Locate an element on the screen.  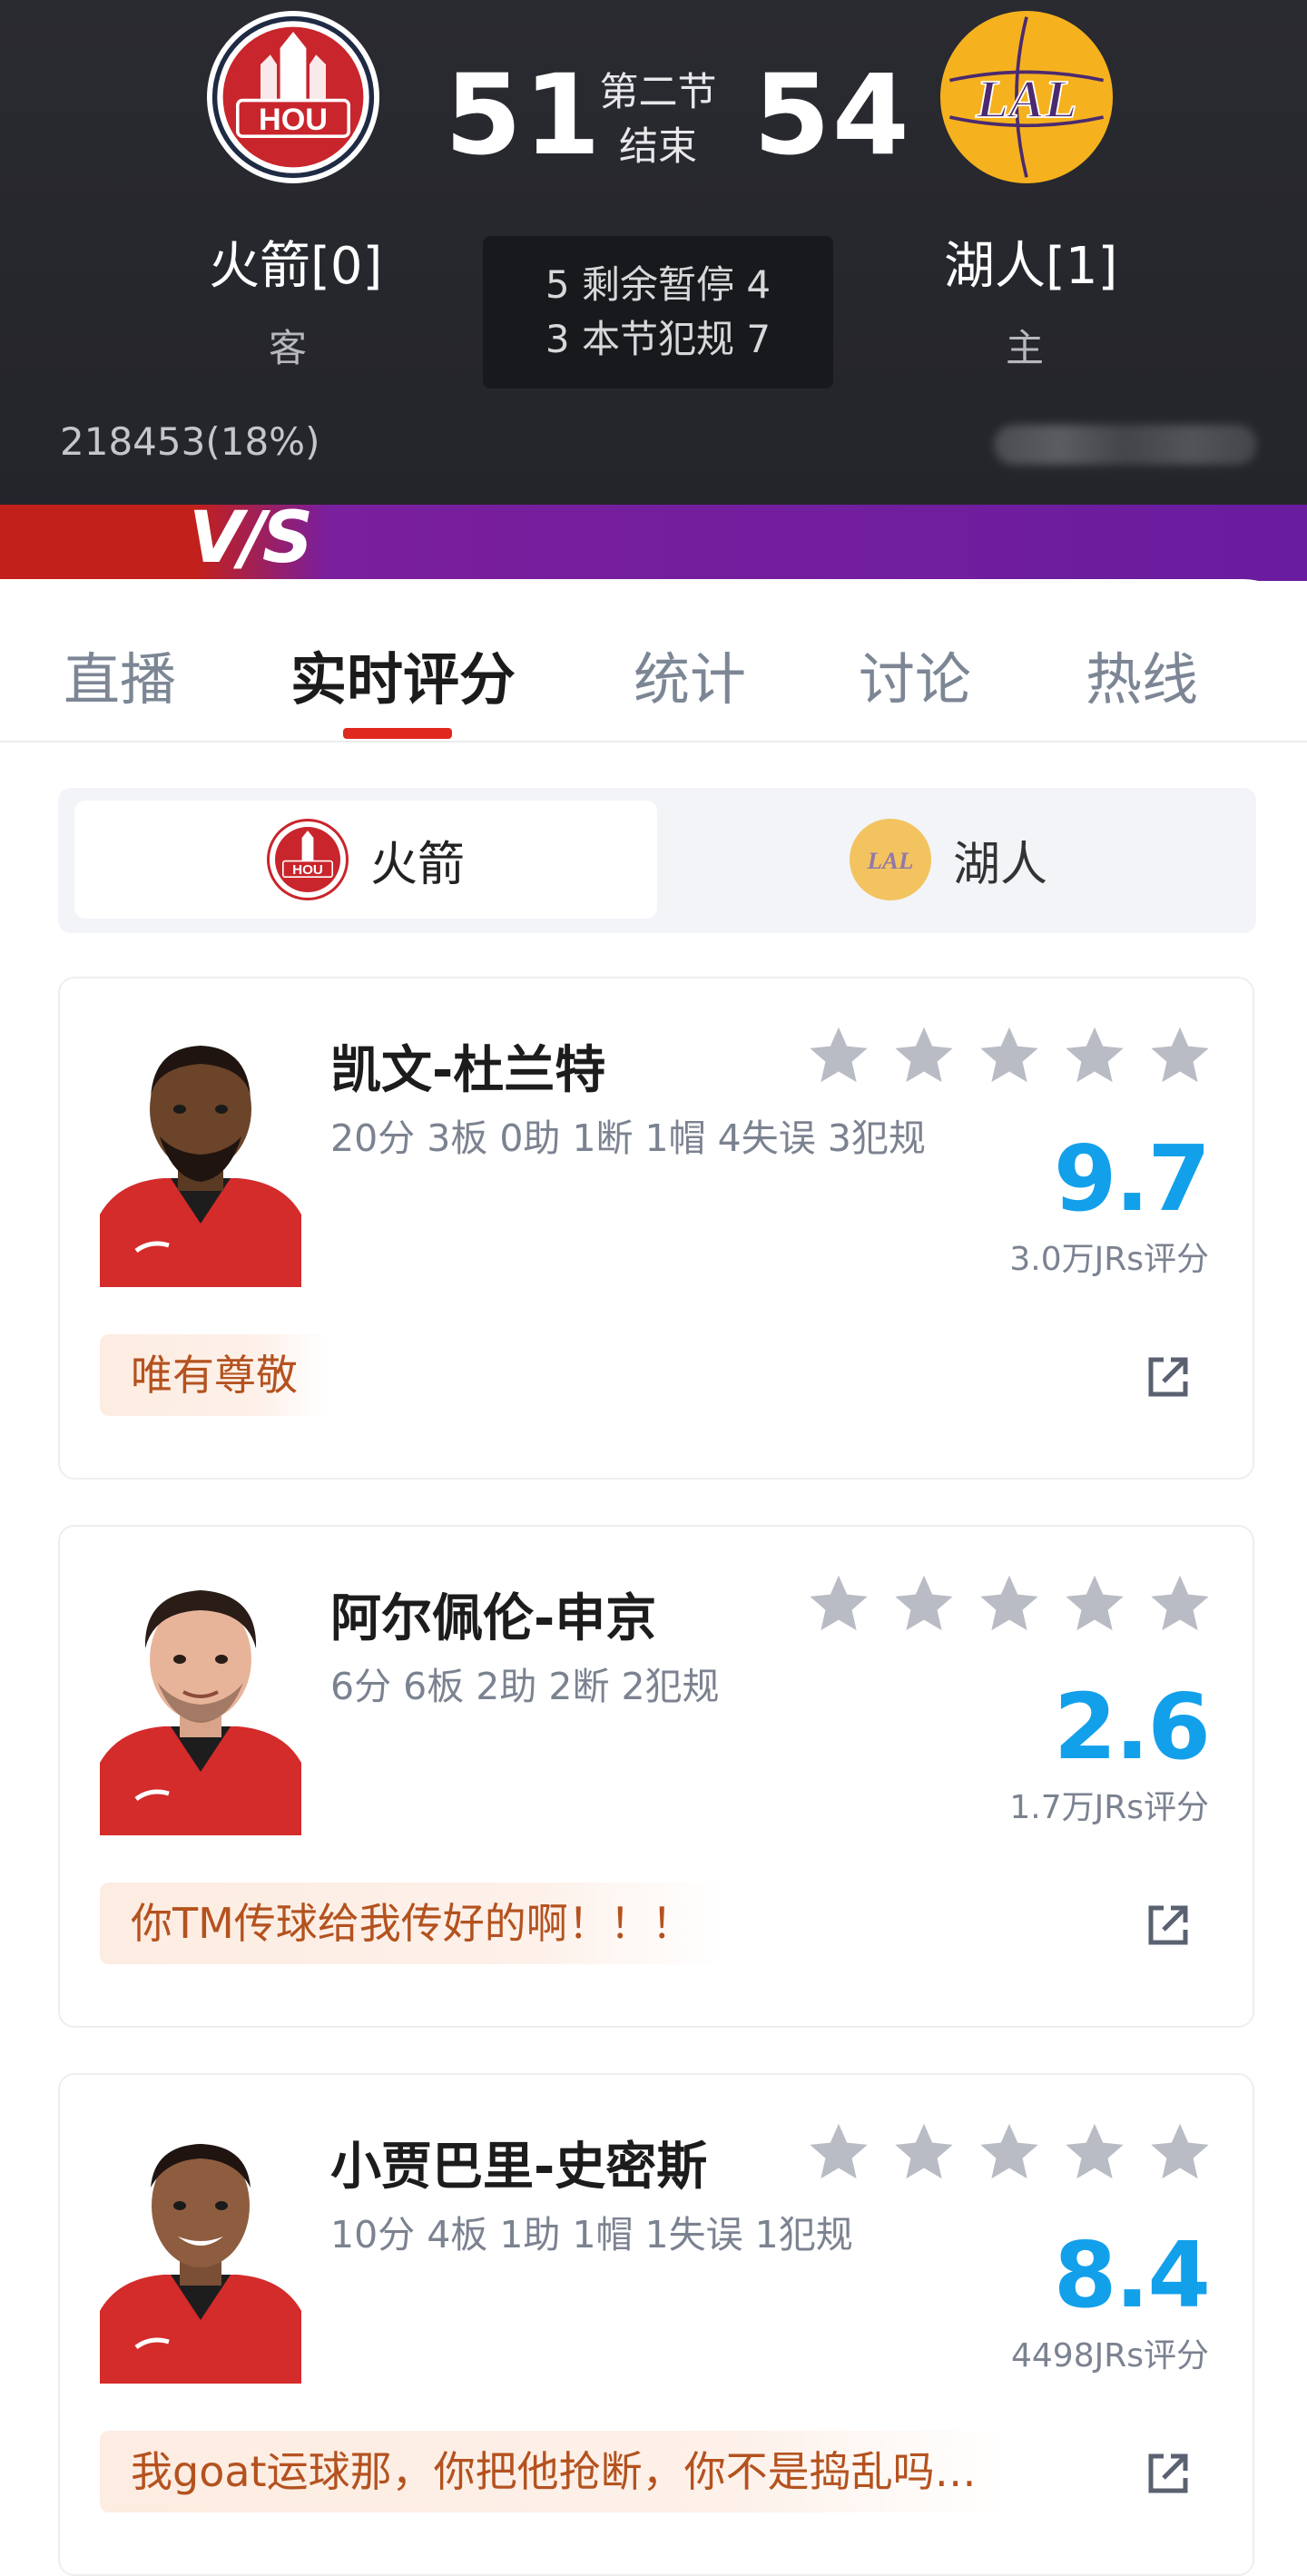
lakers-mini-logo-text: LAL is located at coordinates (890, 860).